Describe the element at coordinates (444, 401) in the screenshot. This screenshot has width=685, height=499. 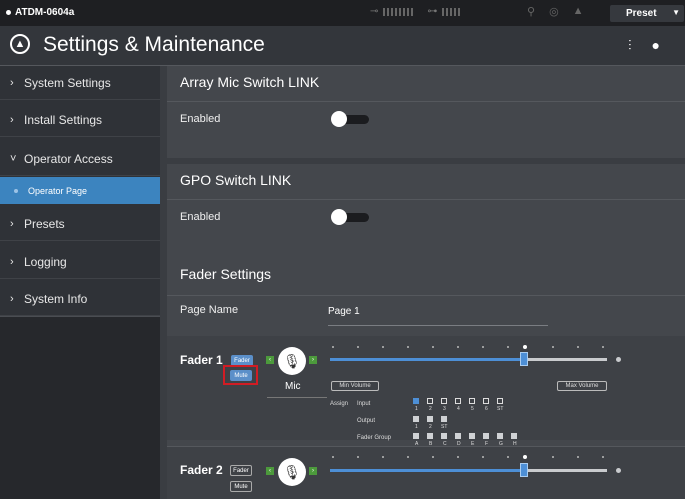
I see `input-3-checkbox` at that location.